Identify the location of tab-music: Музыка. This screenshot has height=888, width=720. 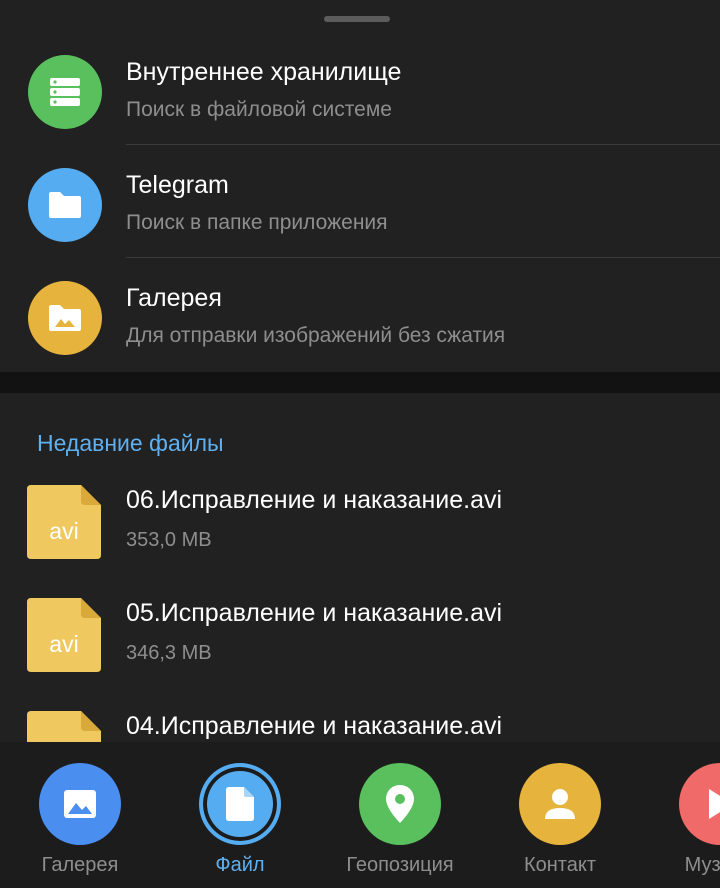
(680, 815).